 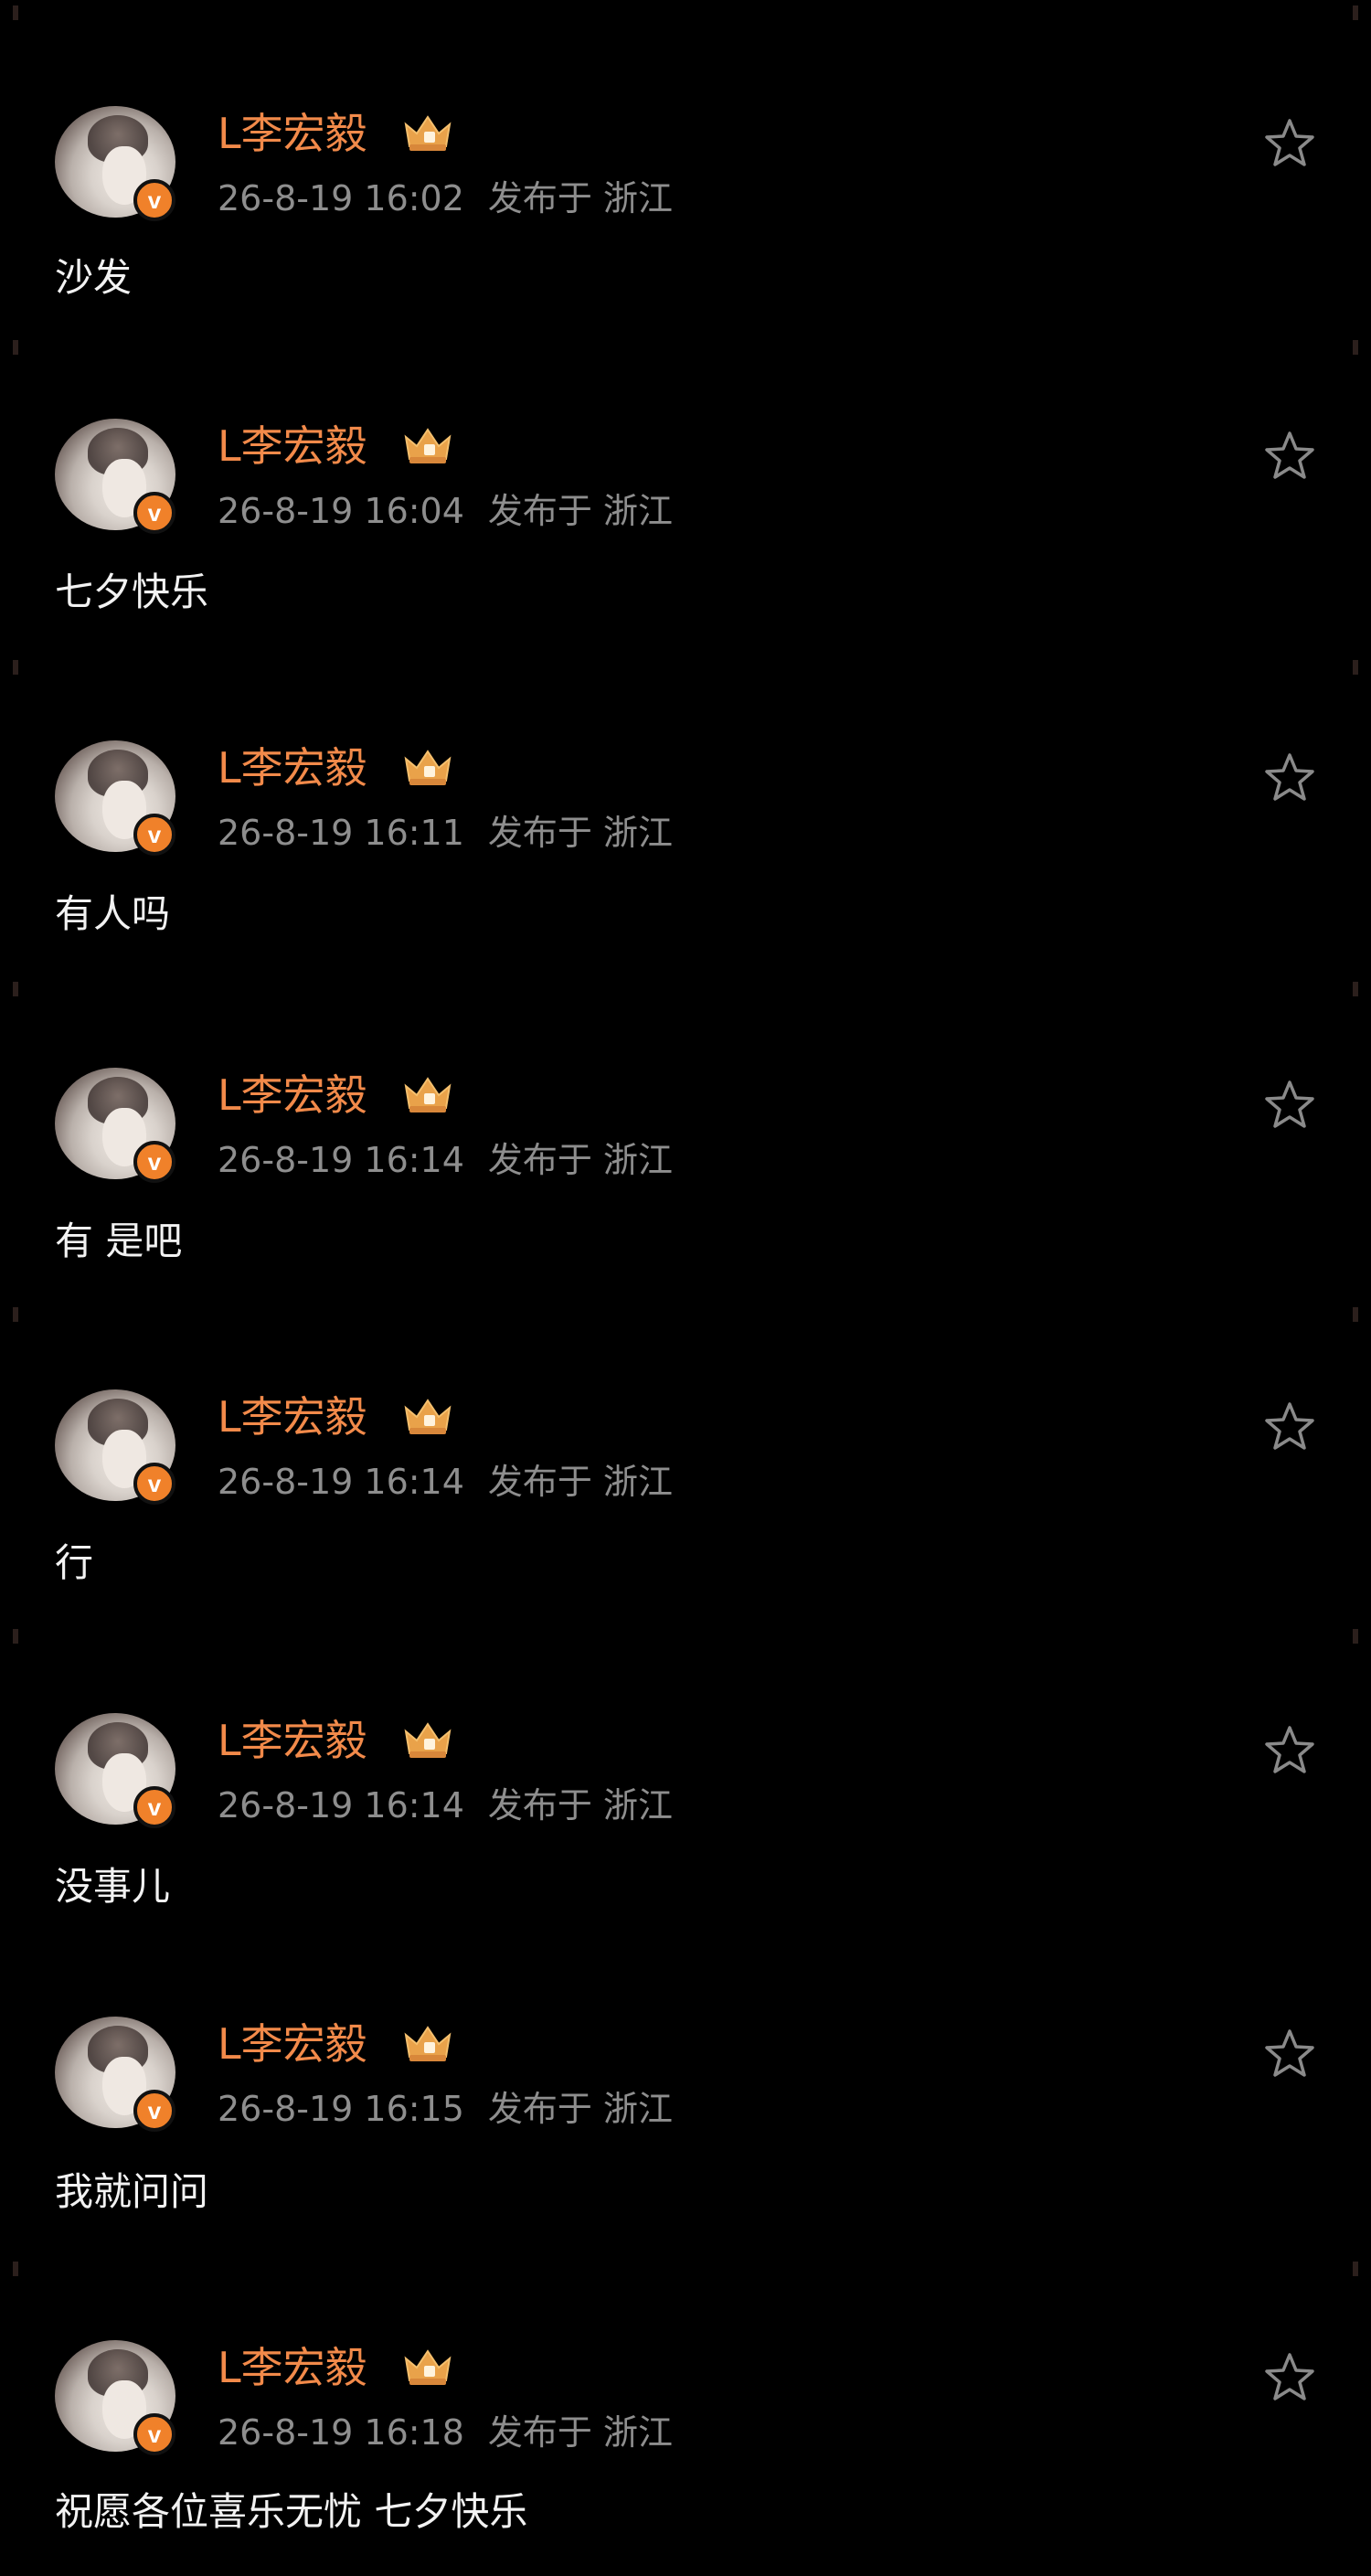 I want to click on comment-item: v L李宏毅 26-8-19 16:18 发布于 浙江 祝愿各位喜乐无忧 七夕快乐, so click(x=685, y=2419).